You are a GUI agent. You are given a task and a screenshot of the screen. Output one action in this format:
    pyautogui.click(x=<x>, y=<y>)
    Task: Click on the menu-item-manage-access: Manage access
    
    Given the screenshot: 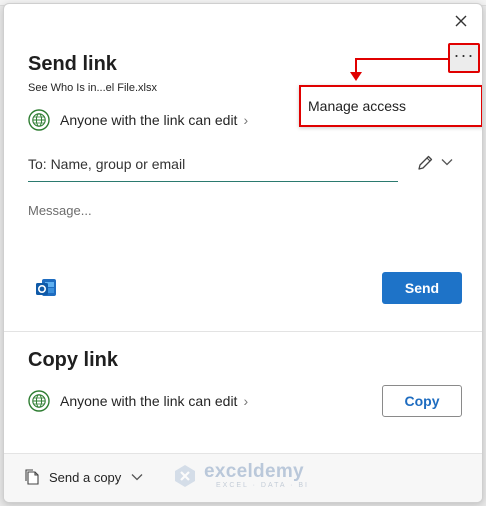 What is the action you would take?
    pyautogui.click(x=390, y=106)
    